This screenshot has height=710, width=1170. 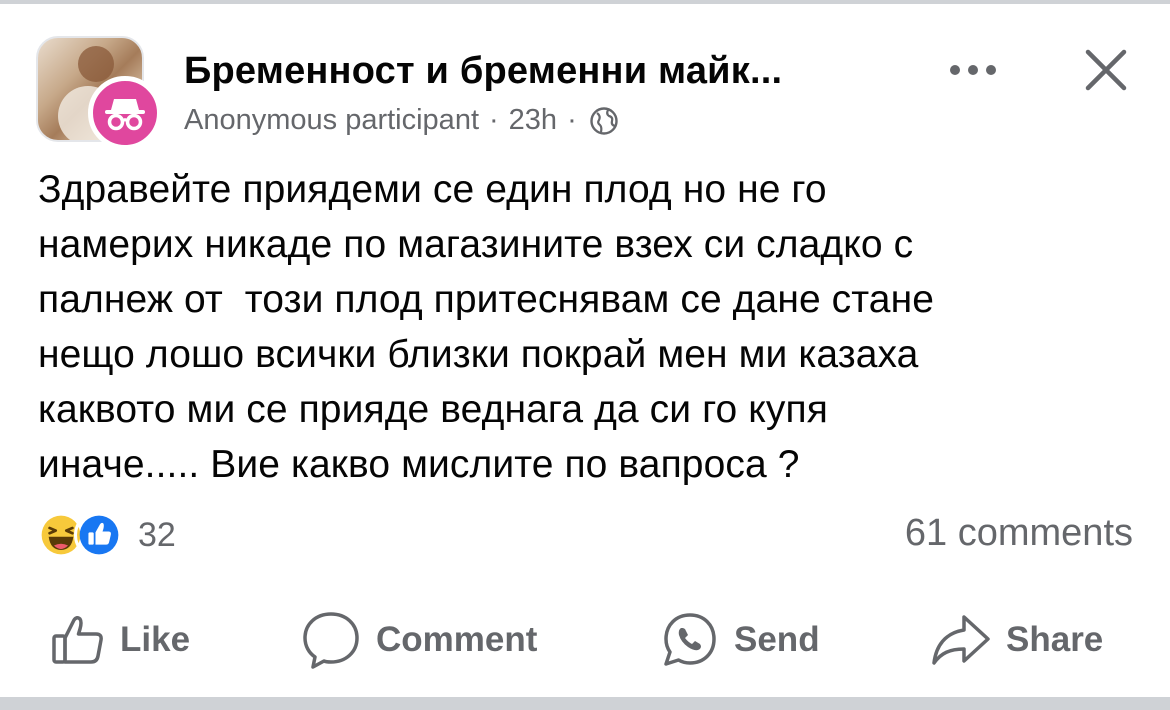 What do you see at coordinates (585, 640) in the screenshot?
I see `post-actions-bar: Like Comment Send Share` at bounding box center [585, 640].